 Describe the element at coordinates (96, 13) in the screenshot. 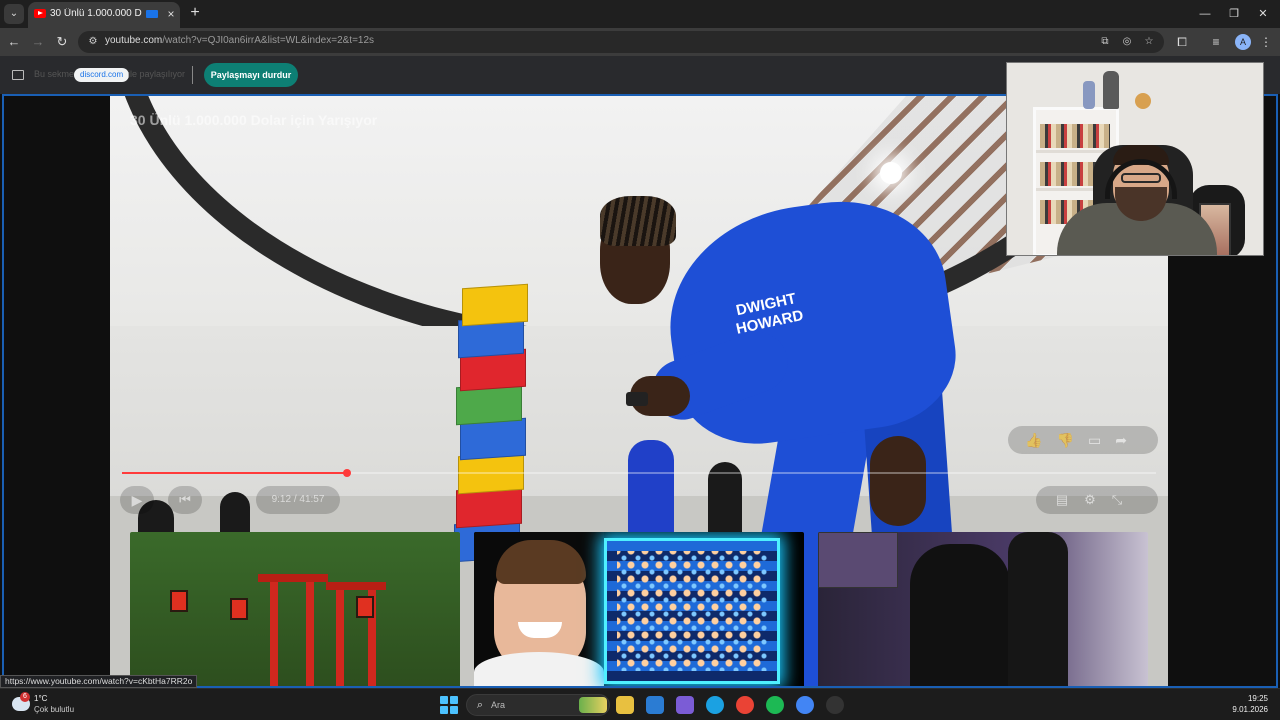

I see `tab-title: 30 Ünlü 1.000.000 Dolar için` at that location.